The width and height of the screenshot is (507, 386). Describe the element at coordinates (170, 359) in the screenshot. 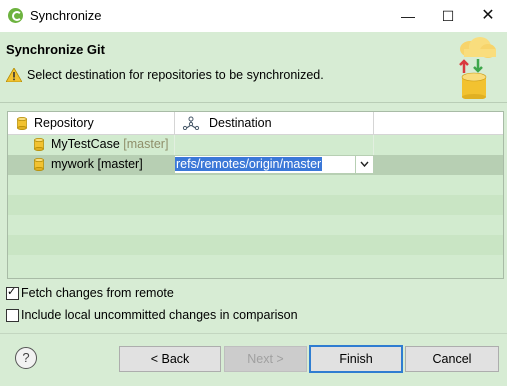

I see `back-button: < Back` at that location.